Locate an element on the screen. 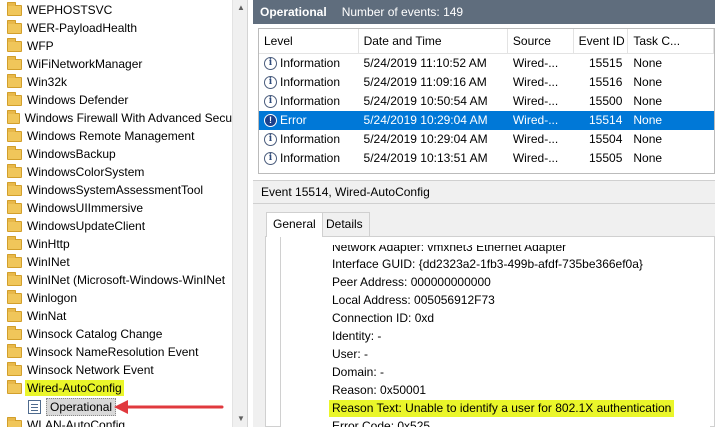 This screenshot has width=715, height=427. tree-item-windowssystemassessmenttool: WindowsSystemAssessmentTool is located at coordinates (116, 190).